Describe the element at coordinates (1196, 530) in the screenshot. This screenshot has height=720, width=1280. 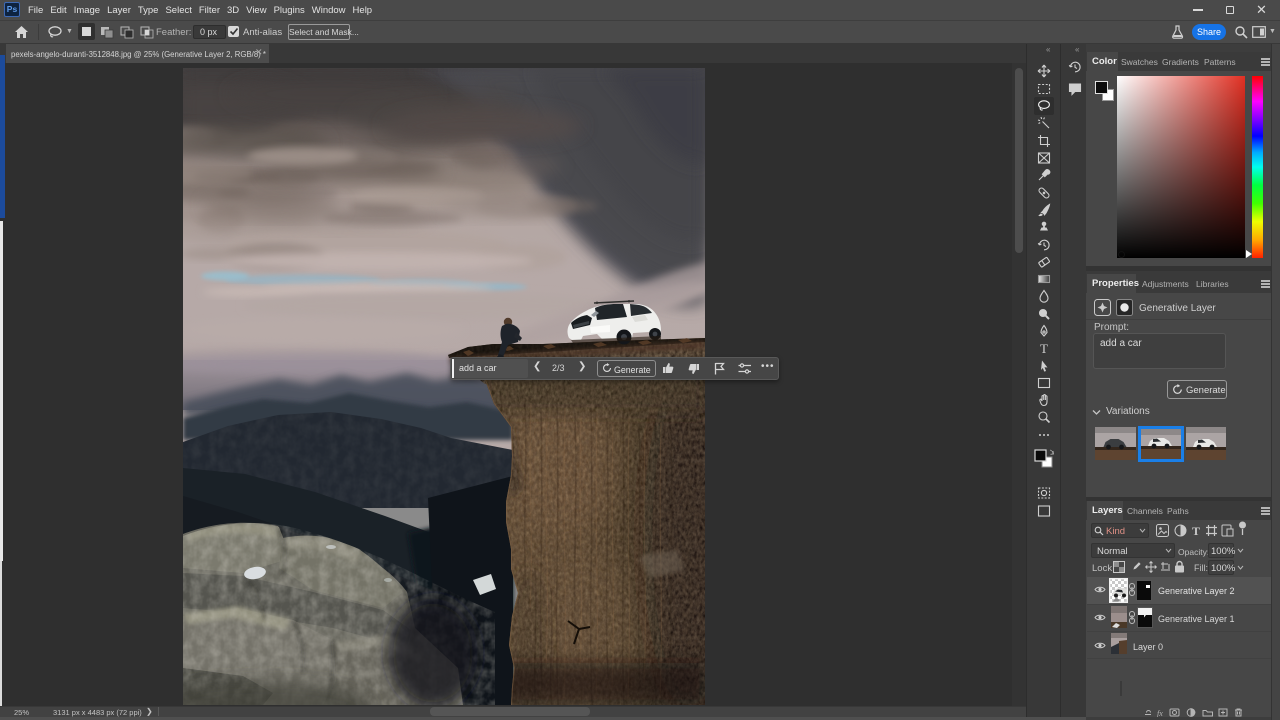
I see `svg-text: T` at that location.